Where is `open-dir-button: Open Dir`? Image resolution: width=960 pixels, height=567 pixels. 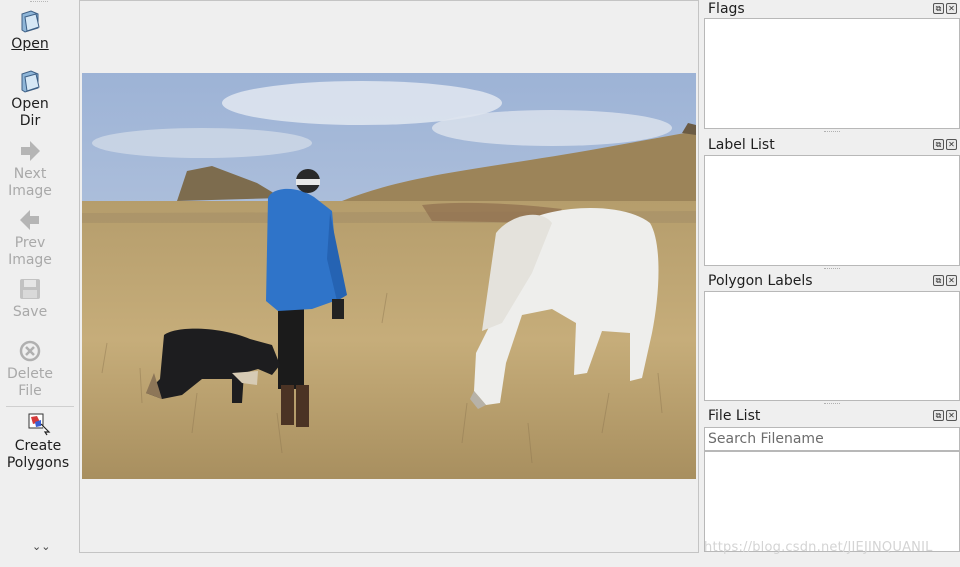
open-dir-button: Open Dir is located at coordinates (30, 99).